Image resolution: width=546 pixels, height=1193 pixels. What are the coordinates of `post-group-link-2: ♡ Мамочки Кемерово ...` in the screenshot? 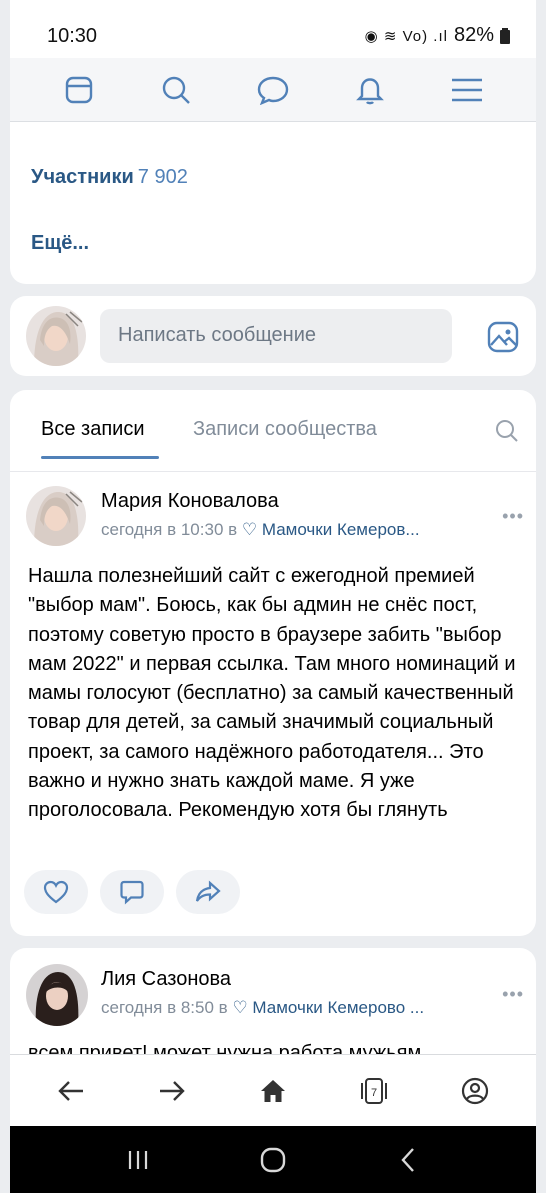 It's located at (328, 1007).